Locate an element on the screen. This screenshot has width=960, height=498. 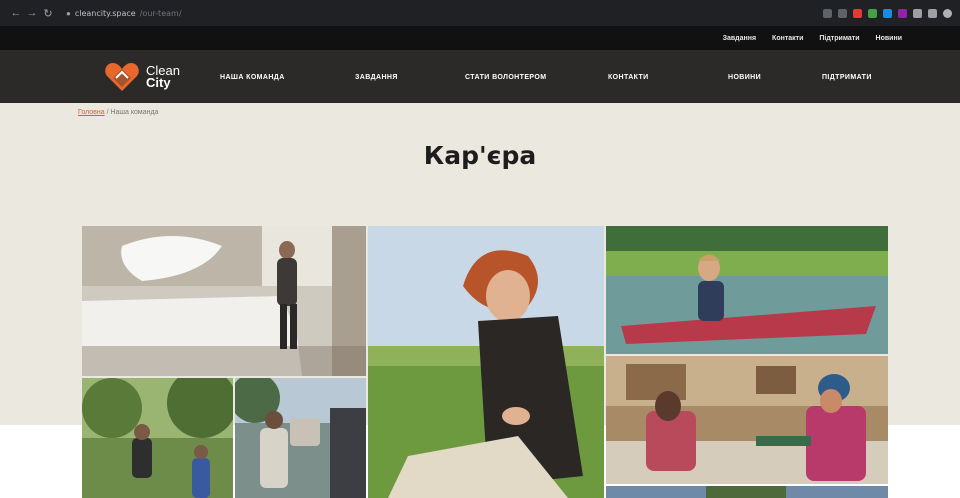
photo-strip-bottom is located at coordinates (747, 492).